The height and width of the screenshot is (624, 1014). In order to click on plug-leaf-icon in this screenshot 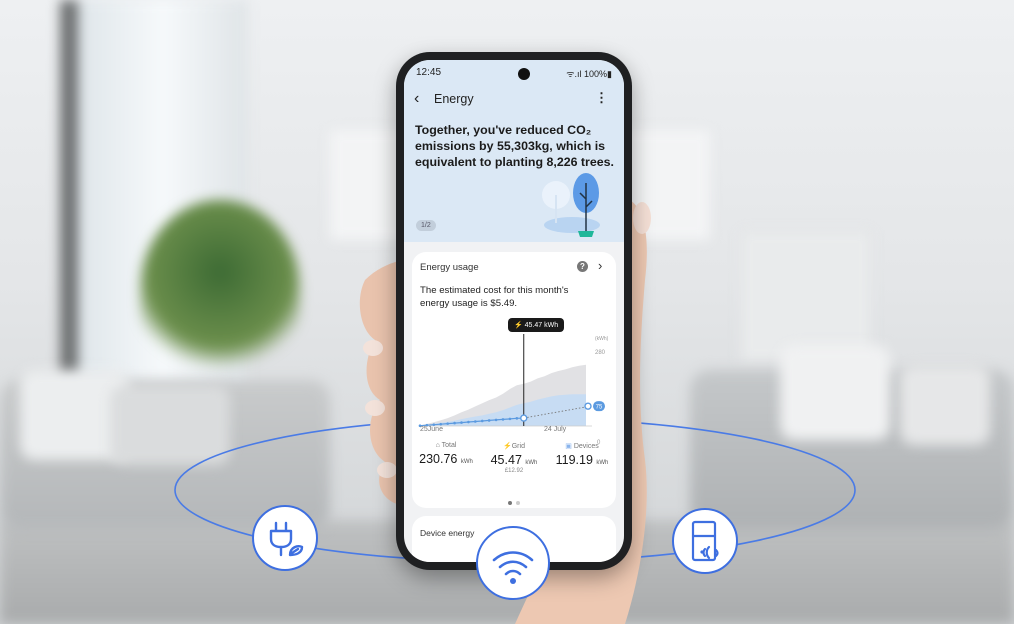, I will do `click(286, 539)`.